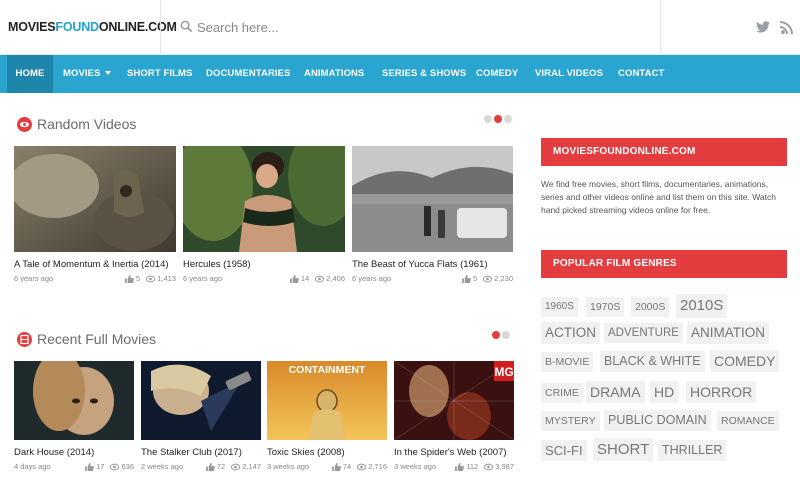  What do you see at coordinates (32, 466) in the screenshot?
I see `movie-age: 4 days ago` at bounding box center [32, 466].